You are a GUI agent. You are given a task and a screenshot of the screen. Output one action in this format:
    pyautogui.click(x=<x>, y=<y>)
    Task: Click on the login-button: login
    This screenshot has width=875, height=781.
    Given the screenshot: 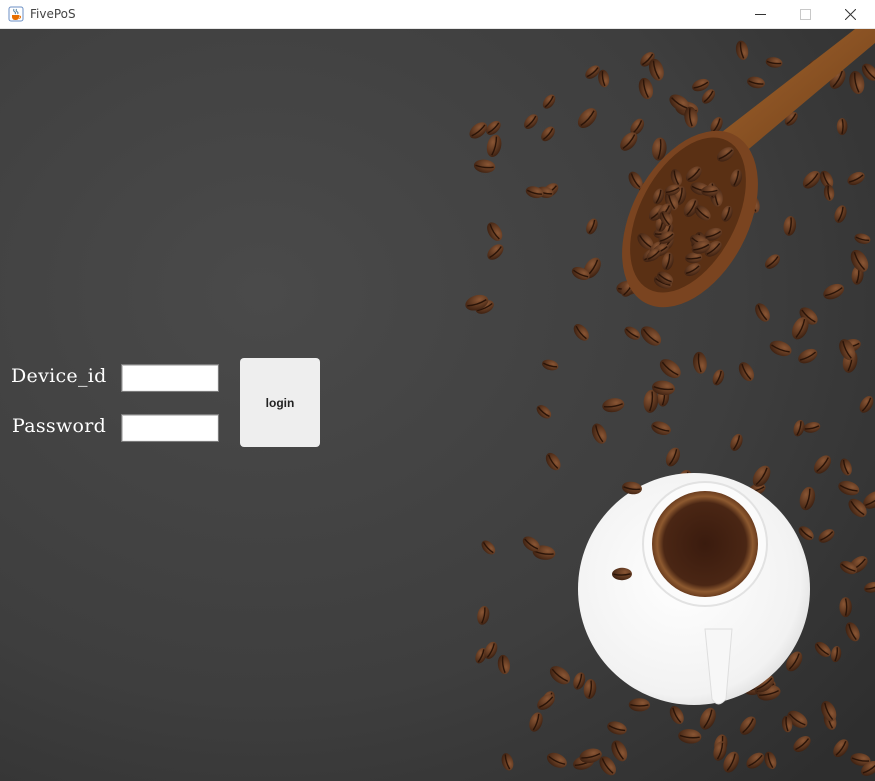 What is the action you would take?
    pyautogui.click(x=280, y=402)
    